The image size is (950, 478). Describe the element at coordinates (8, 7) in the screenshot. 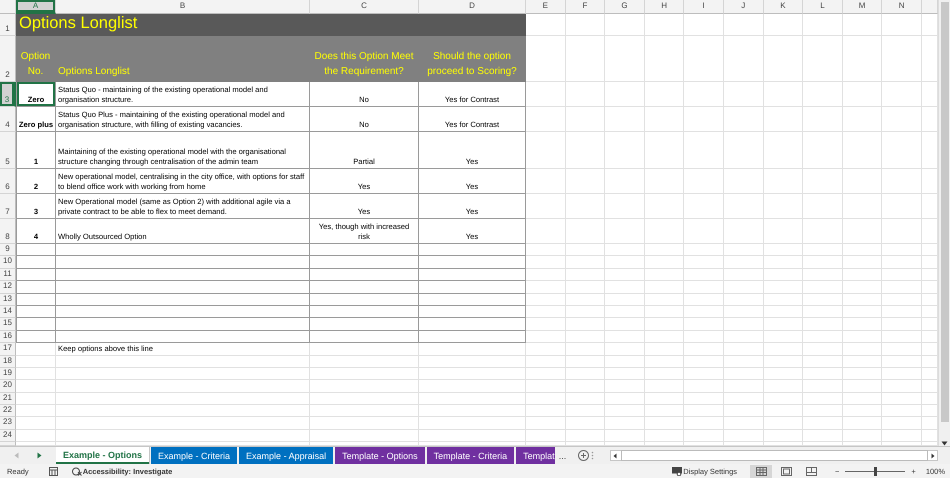

I see `select-all-corner` at that location.